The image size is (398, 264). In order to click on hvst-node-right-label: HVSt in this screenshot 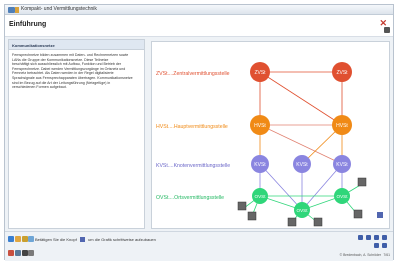, I will do `click(342, 126)`.